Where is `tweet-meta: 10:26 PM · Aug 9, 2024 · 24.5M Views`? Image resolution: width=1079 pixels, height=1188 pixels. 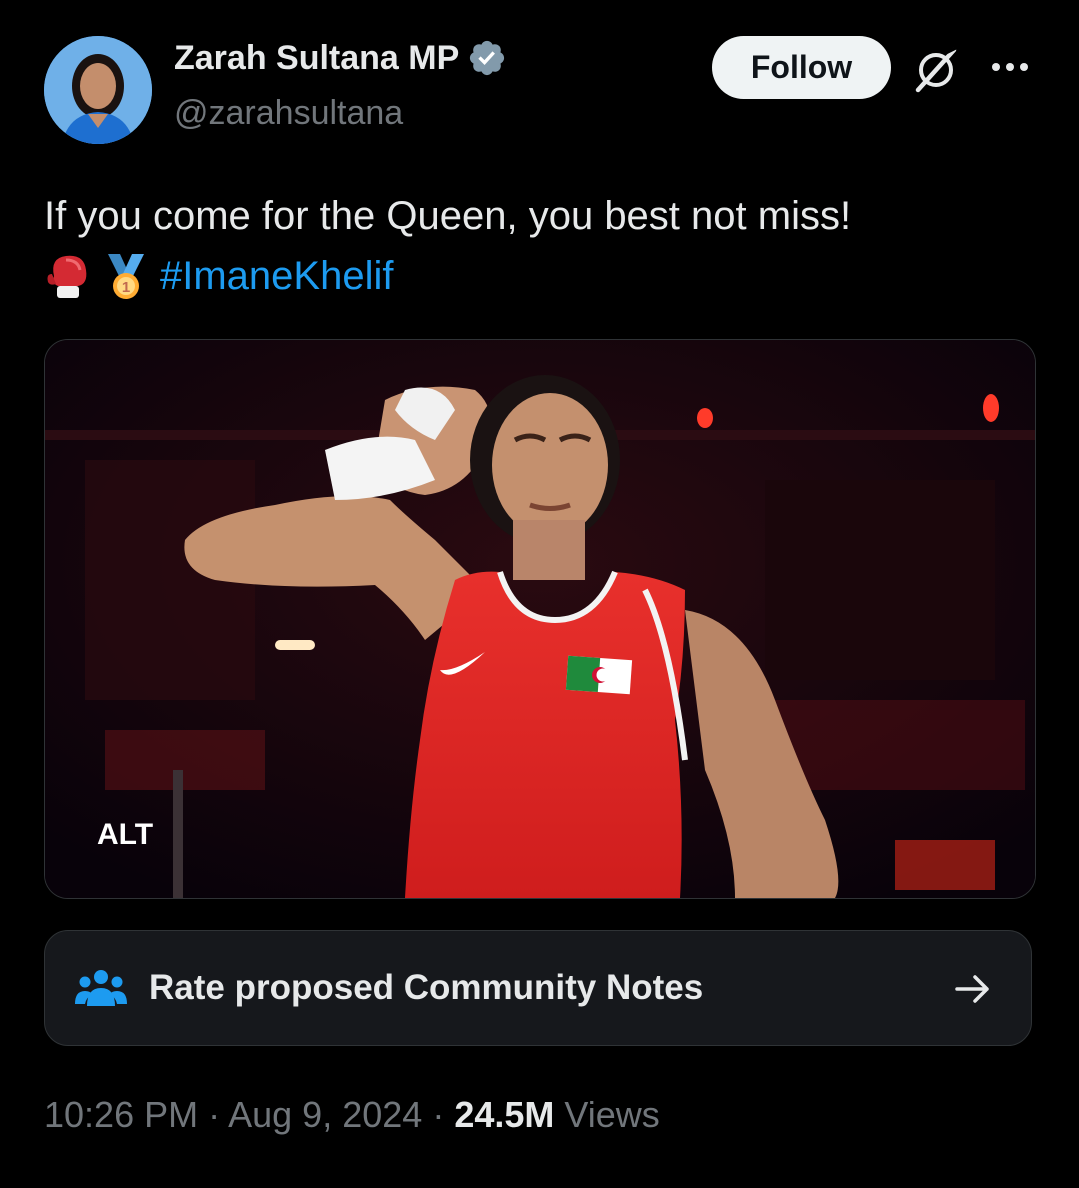
tweet-meta: 10:26 PM · Aug 9, 2024 · 24.5M Views is located at coordinates (352, 1115).